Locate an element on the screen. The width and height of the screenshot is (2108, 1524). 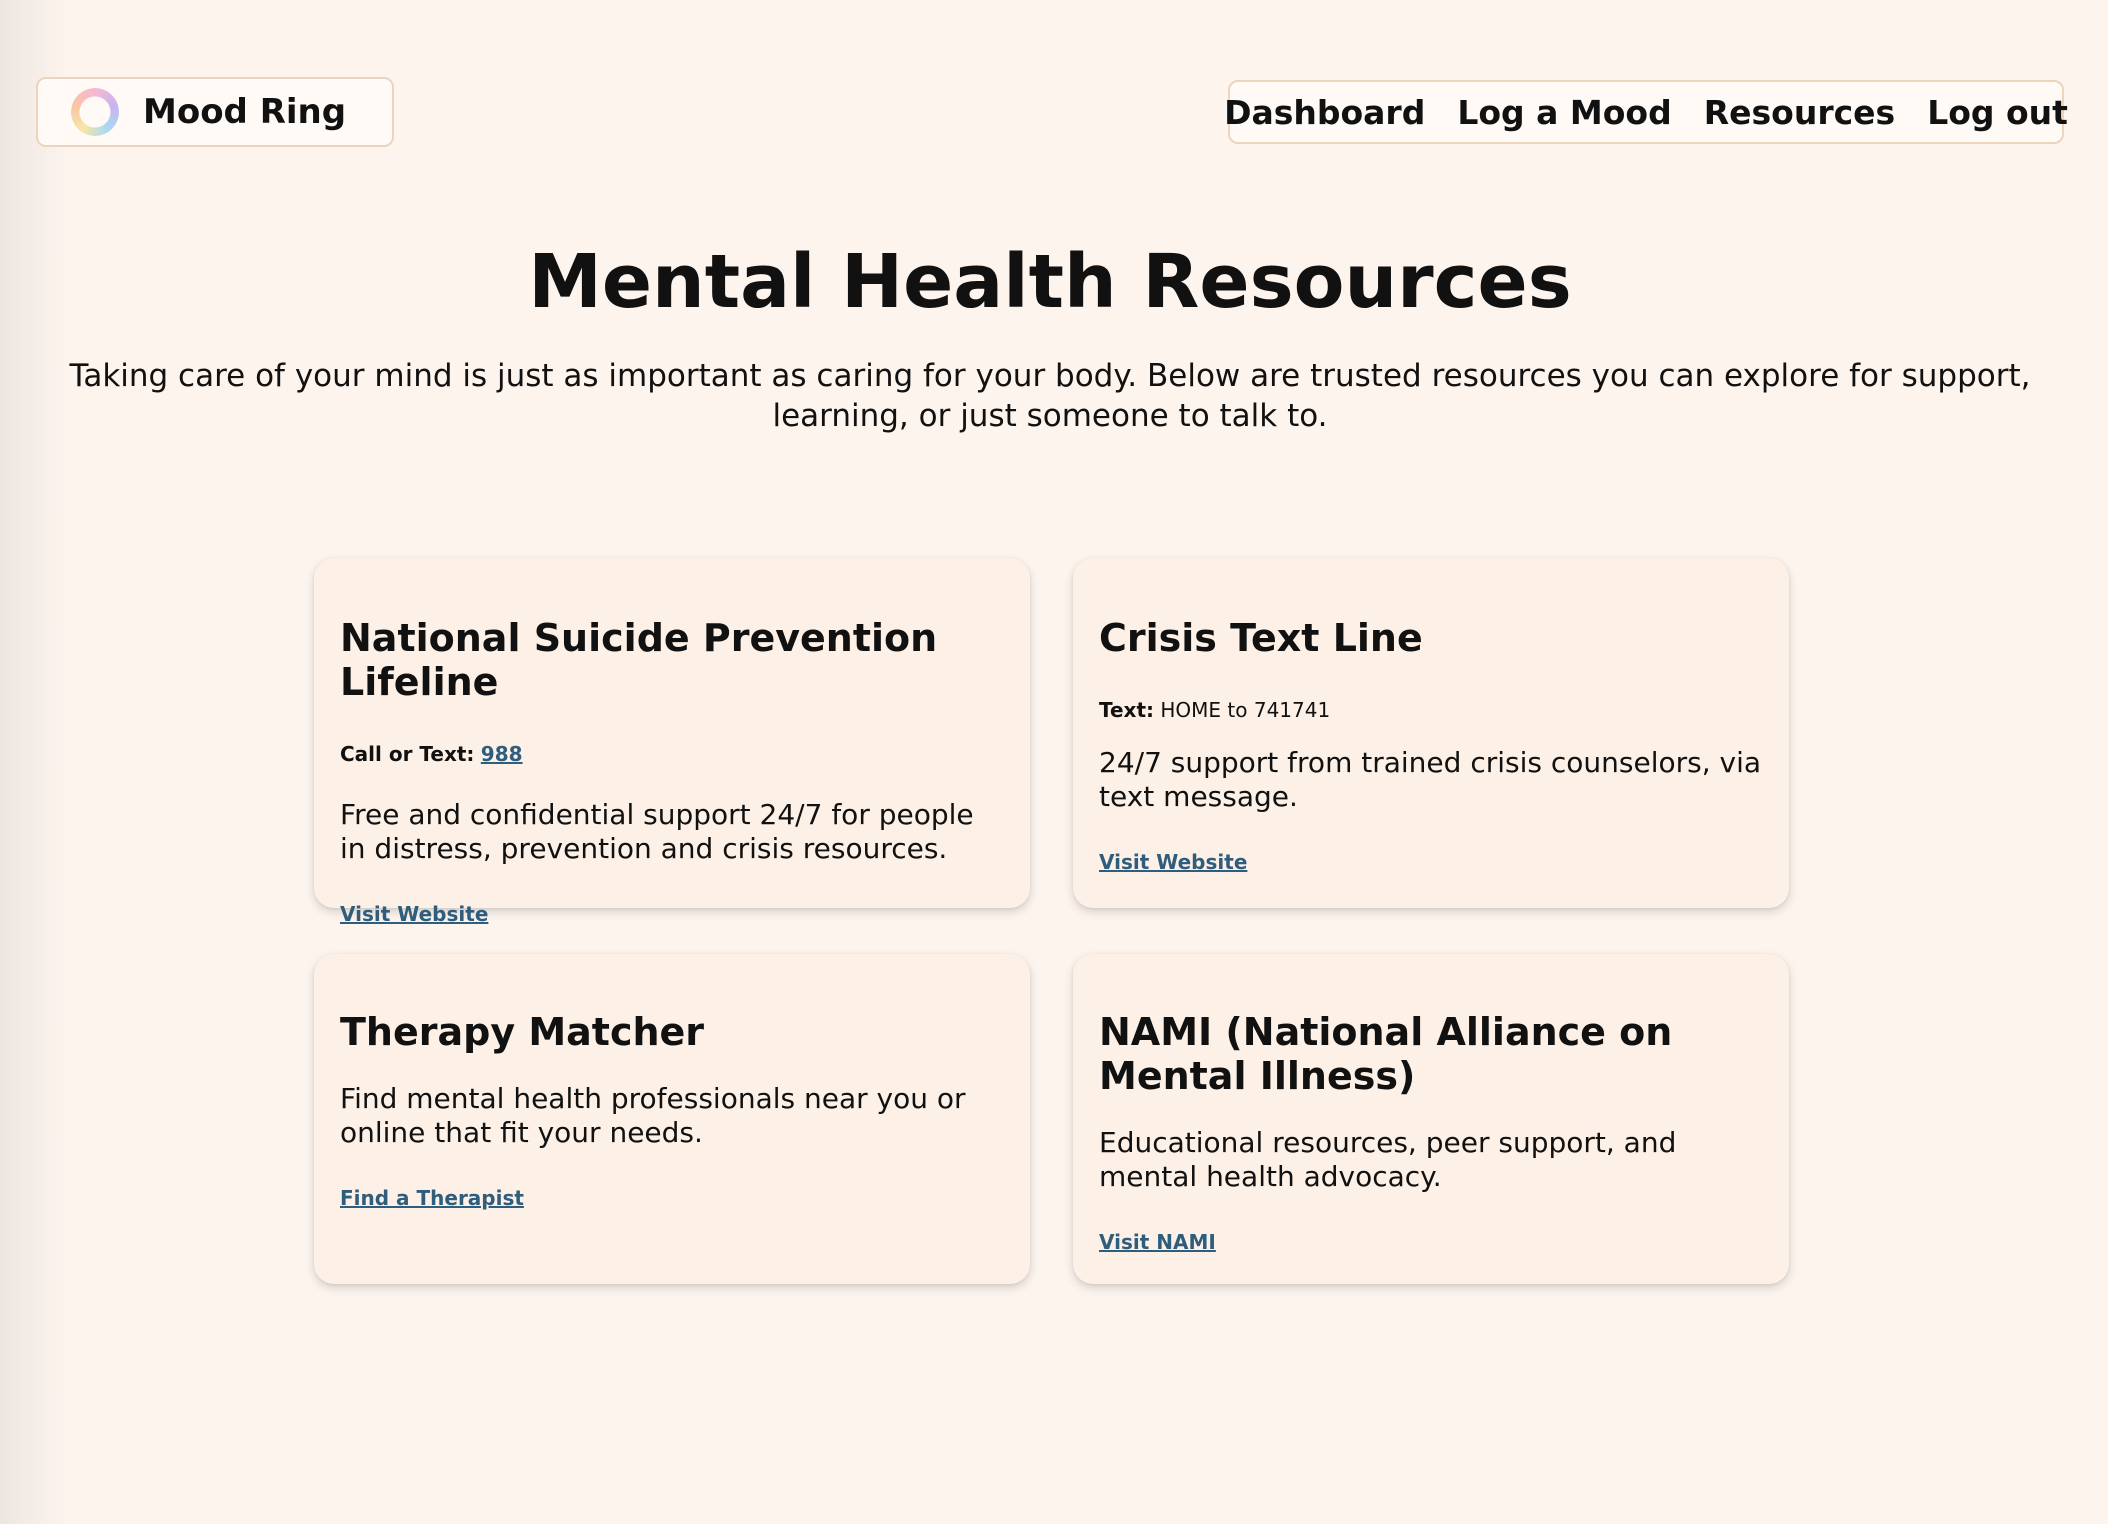
main-nav: Dashboard Log a Mood Resources Log out is located at coordinates (1646, 112).